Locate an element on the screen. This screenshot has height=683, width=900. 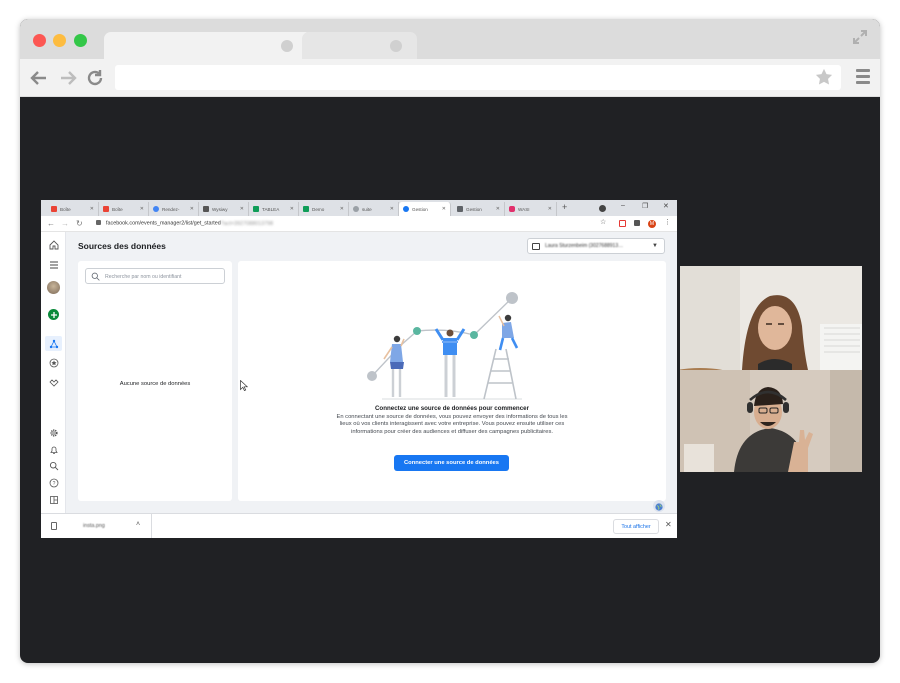
inner-tab: Demo ✕ is located at coordinates (324, 209).